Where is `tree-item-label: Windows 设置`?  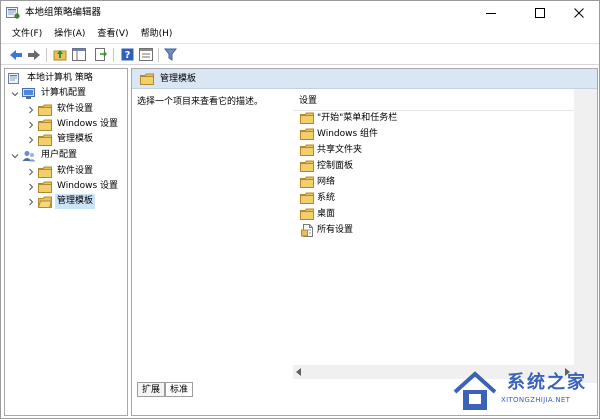
tree-item-label: Windows 设置 is located at coordinates (88, 124).